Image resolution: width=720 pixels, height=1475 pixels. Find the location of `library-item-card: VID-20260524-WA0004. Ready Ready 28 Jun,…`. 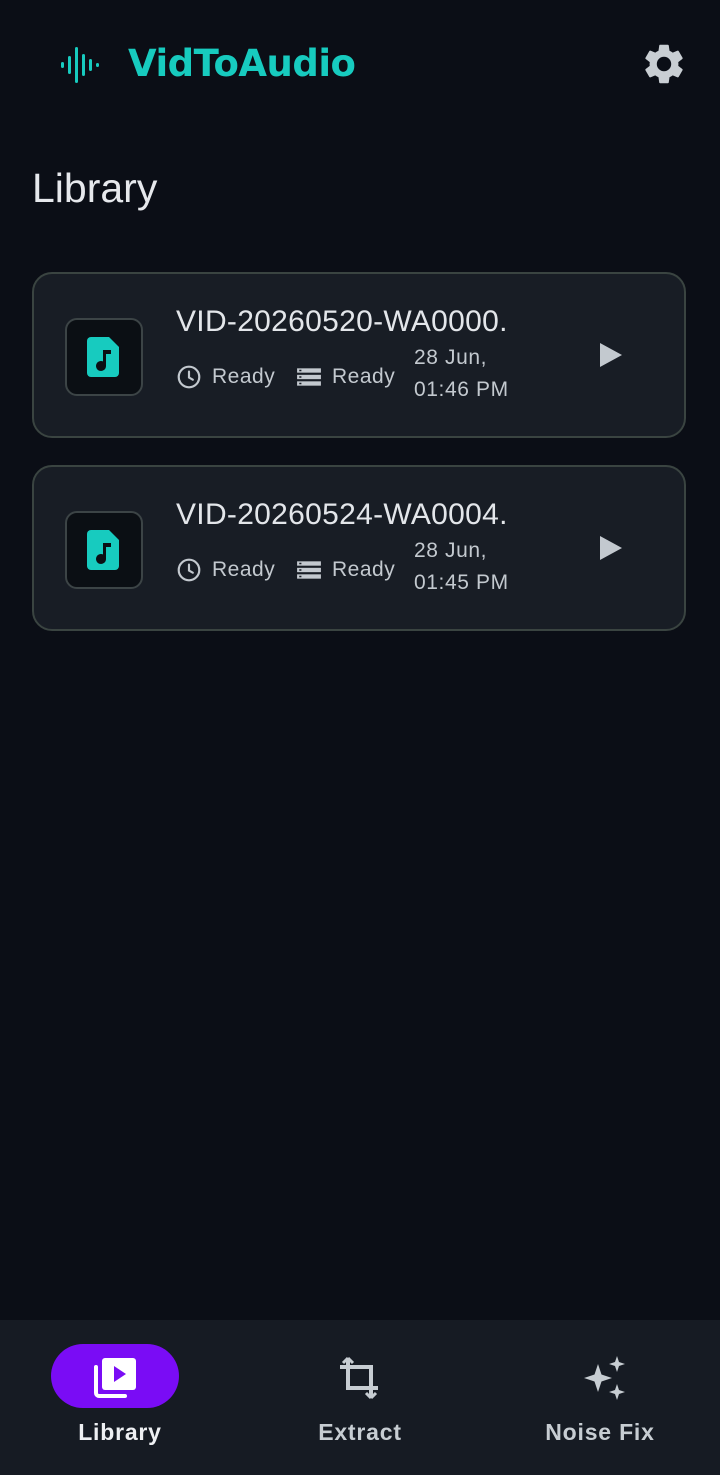

library-item-card: VID-20260524-WA0004. Ready Ready 28 Jun,… is located at coordinates (359, 548).